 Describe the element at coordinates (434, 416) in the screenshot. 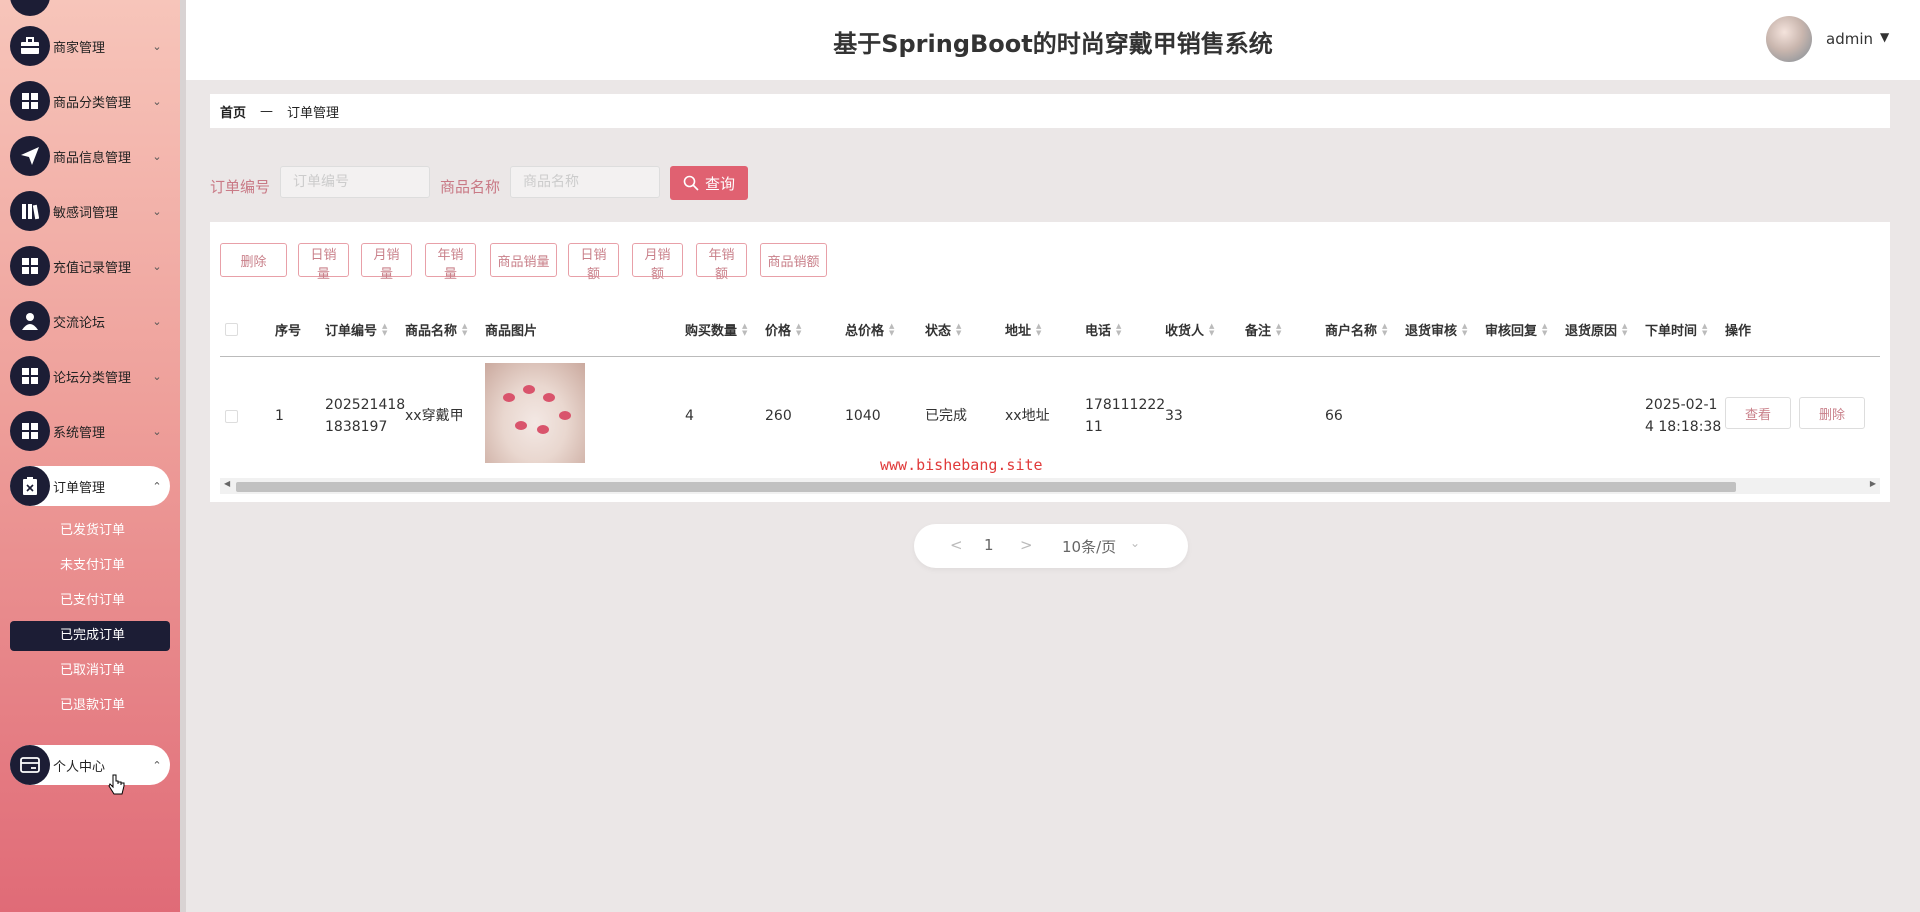

I see `cell-product-name: xx穿戴甲` at that location.